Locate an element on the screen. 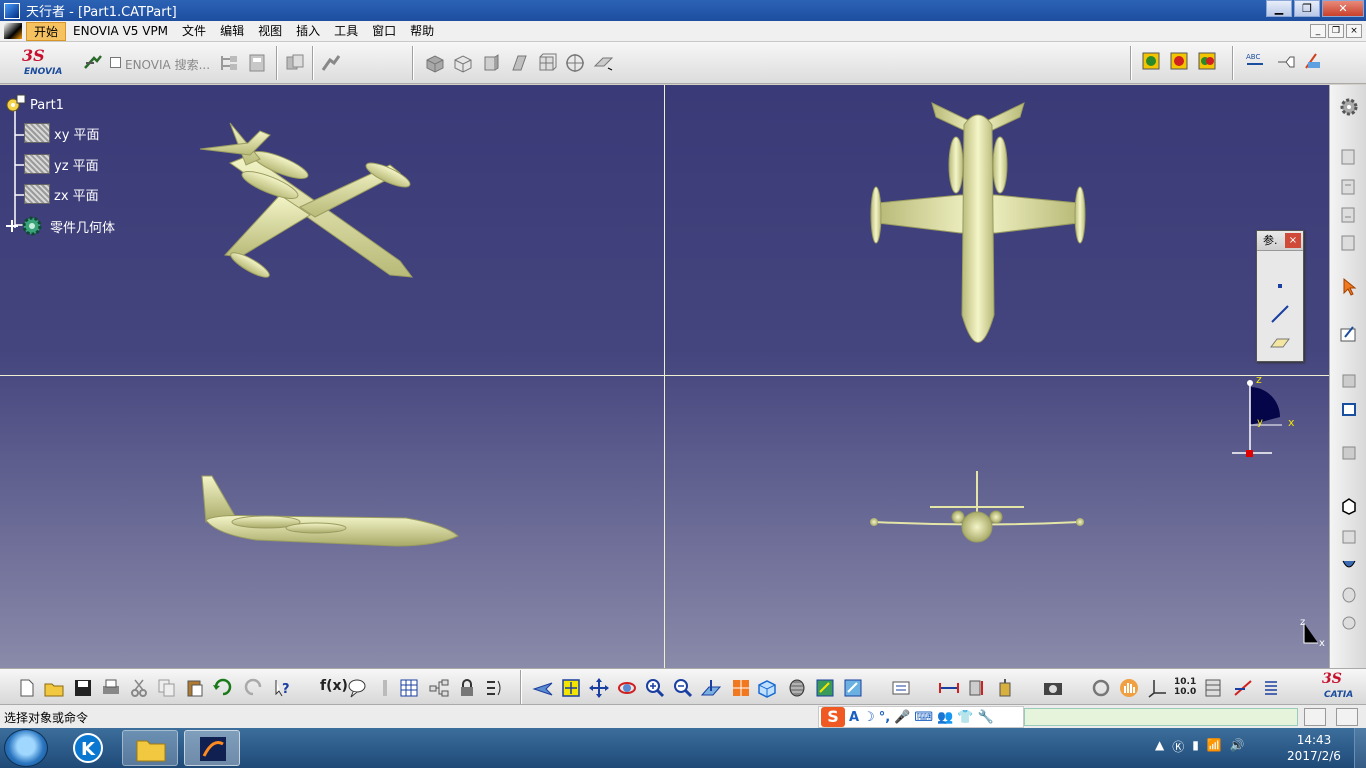 The width and height of the screenshot is (1366, 768). text-annotation-icon: ABC is located at coordinates (1255, 61).